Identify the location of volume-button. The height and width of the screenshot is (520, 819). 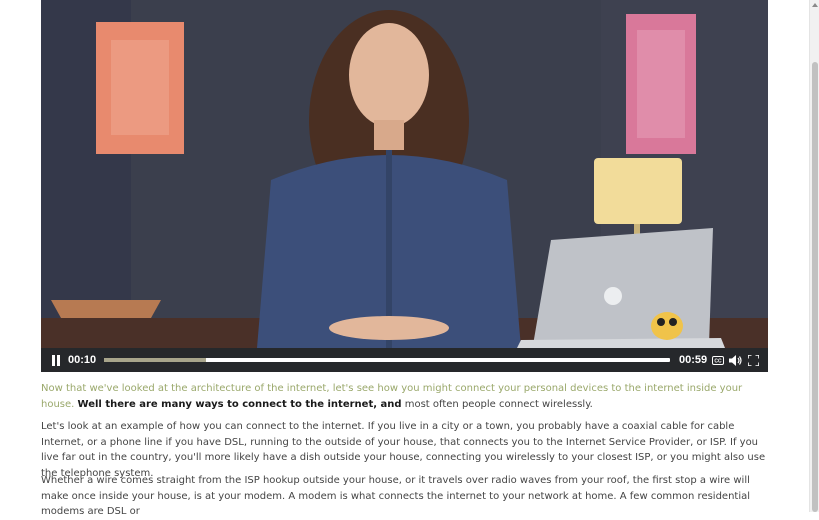
(735, 360).